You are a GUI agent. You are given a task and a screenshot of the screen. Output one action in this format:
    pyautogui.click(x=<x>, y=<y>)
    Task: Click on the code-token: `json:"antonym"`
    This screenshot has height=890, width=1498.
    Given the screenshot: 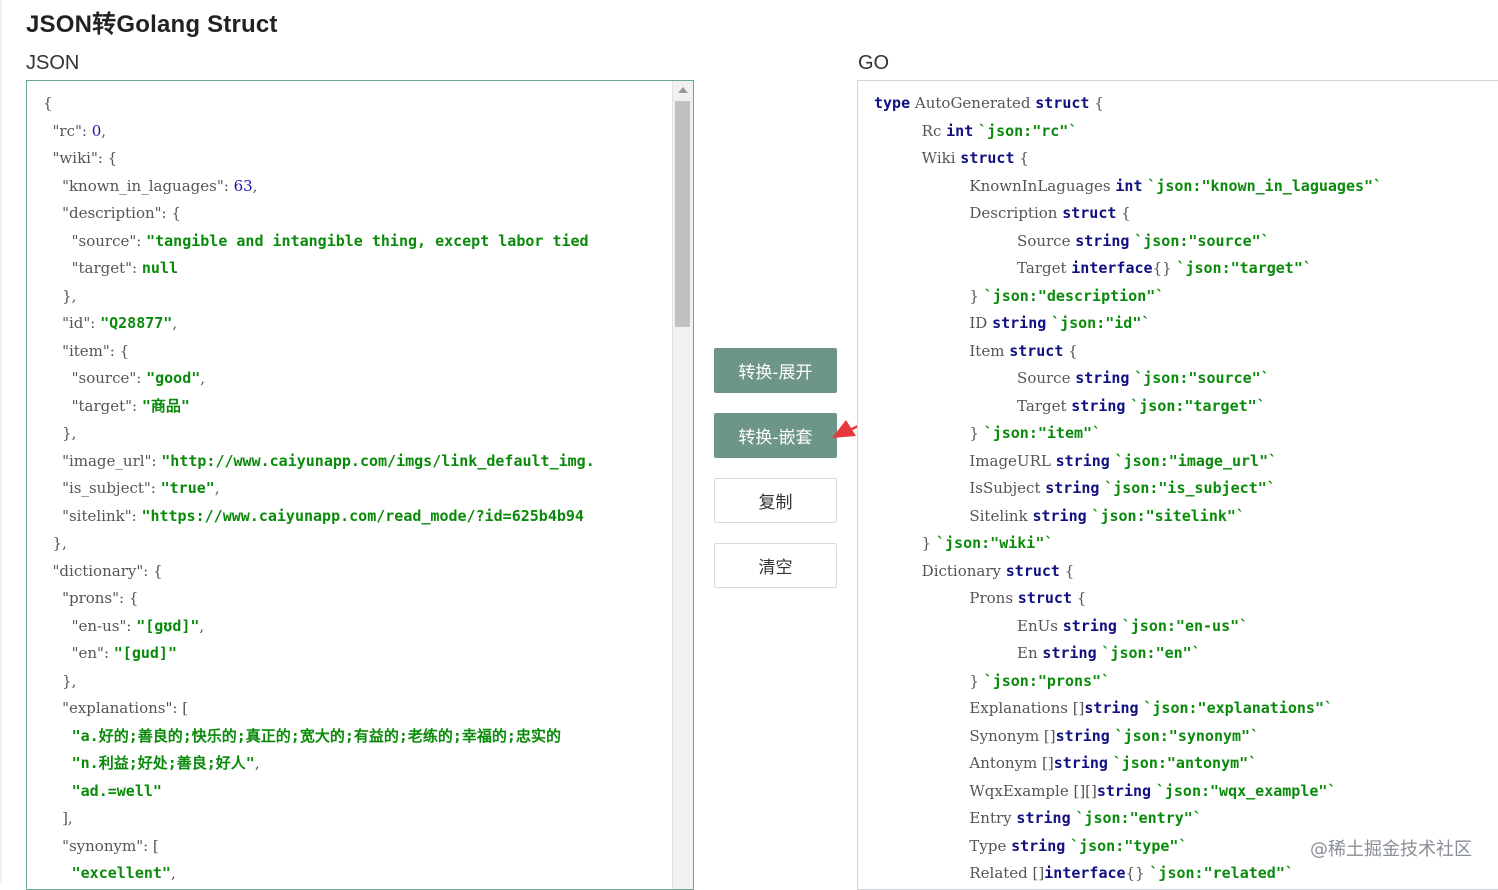 What is the action you would take?
    pyautogui.click(x=1185, y=763)
    